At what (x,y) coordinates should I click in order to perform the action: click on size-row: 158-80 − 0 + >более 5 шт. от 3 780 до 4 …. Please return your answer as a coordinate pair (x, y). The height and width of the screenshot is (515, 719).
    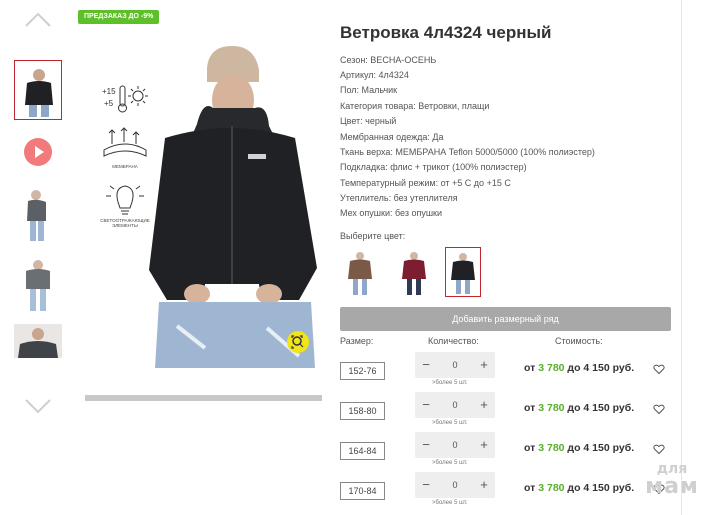
    Looking at the image, I should click on (510, 417).